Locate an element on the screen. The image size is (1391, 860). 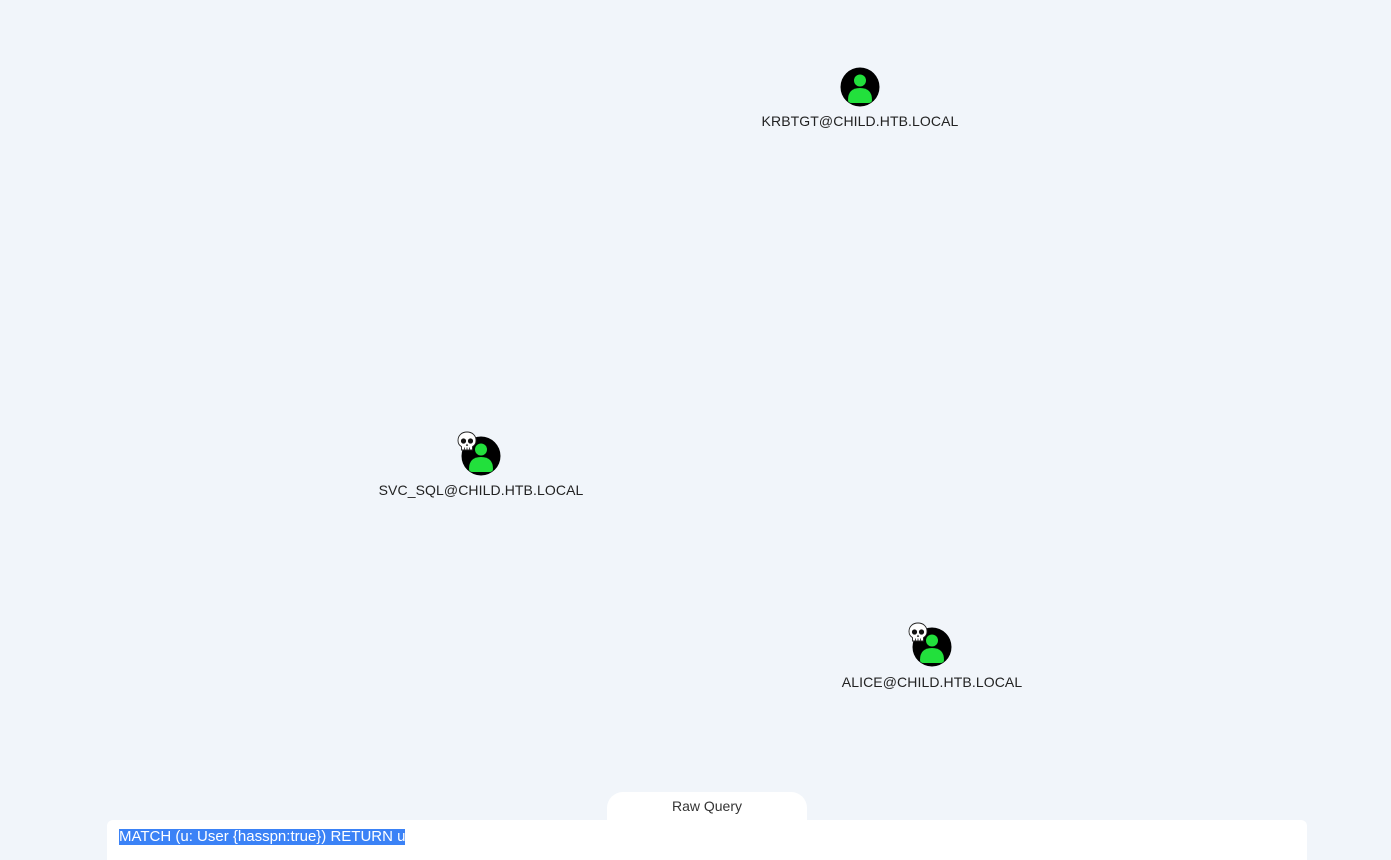
user-icon is located at coordinates (860, 87).